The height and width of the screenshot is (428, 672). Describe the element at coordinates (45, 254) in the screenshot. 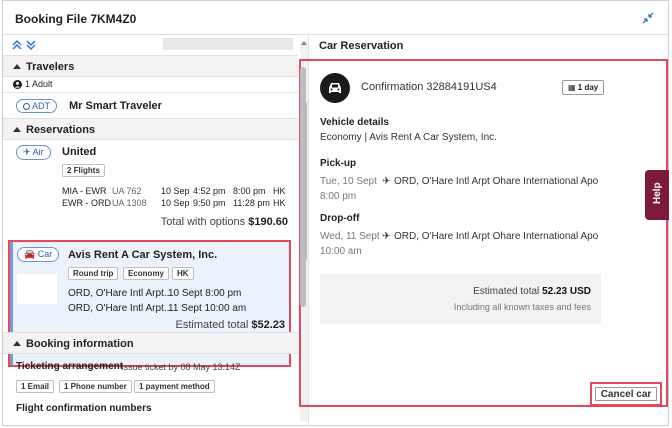

I see `car-tag-label: Car` at that location.